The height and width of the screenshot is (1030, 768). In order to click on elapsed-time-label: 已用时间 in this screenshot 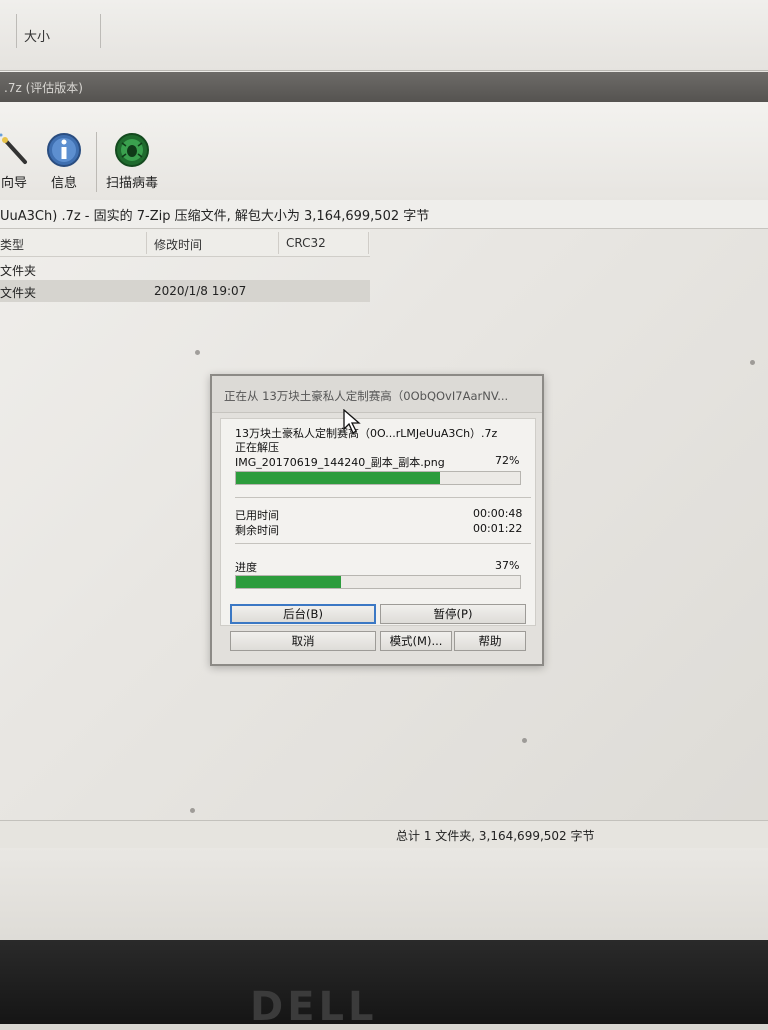, I will do `click(257, 515)`.